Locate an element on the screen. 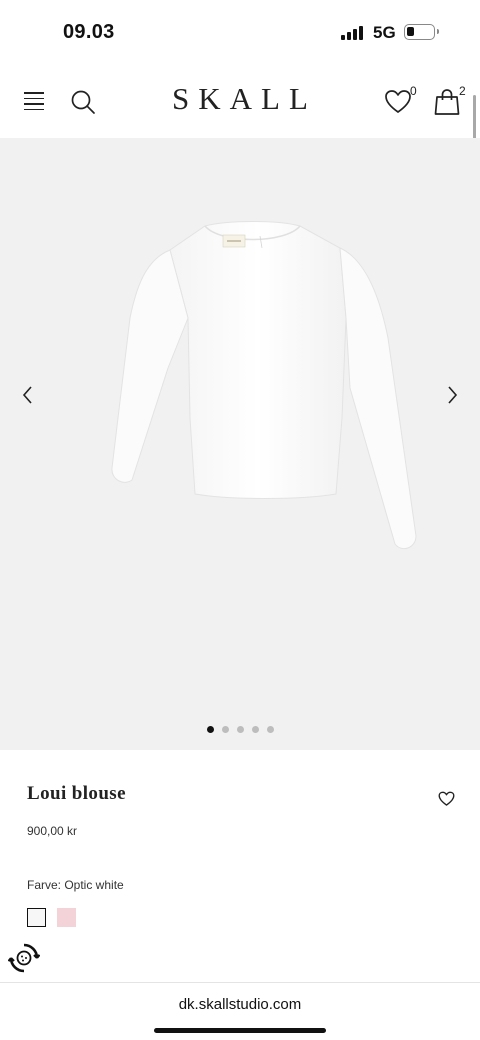 This screenshot has width=480, height=1040. status-time: 09.03 is located at coordinates (89, 32).